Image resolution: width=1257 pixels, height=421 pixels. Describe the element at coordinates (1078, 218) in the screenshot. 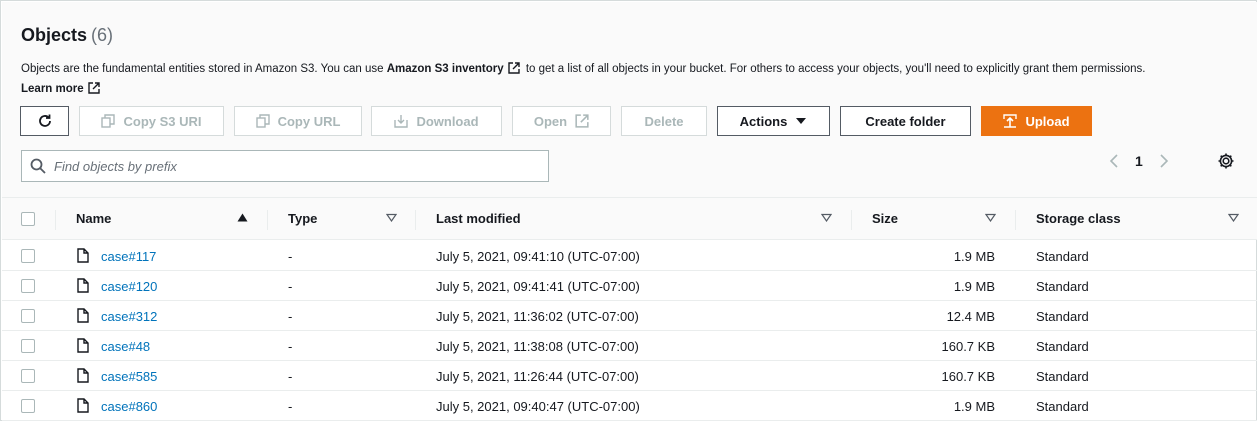

I see `column-header-storage-class: Storage class` at that location.